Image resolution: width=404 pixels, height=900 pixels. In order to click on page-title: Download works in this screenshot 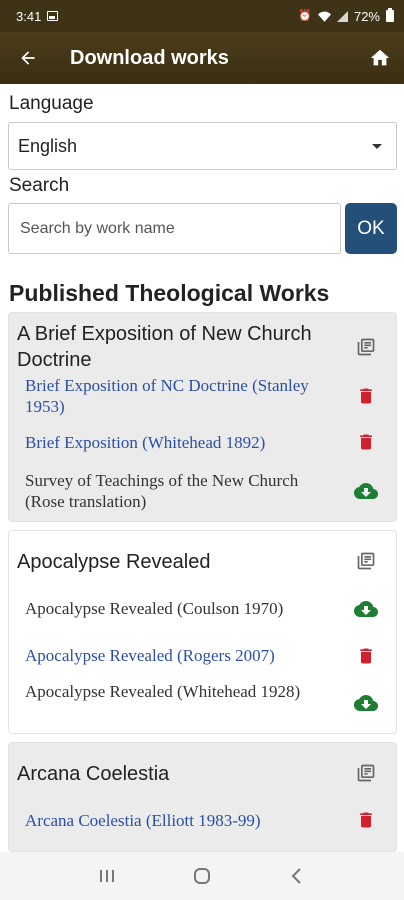, I will do `click(149, 57)`.